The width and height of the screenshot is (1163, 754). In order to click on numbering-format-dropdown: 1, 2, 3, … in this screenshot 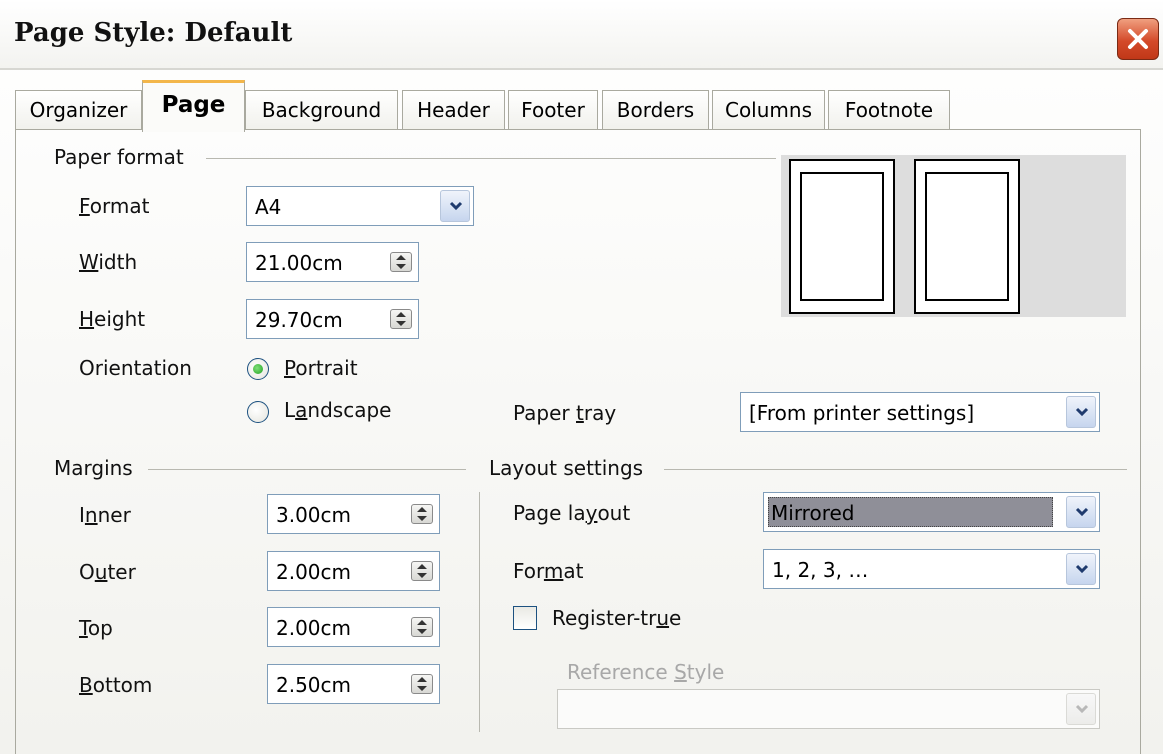, I will do `click(931, 569)`.